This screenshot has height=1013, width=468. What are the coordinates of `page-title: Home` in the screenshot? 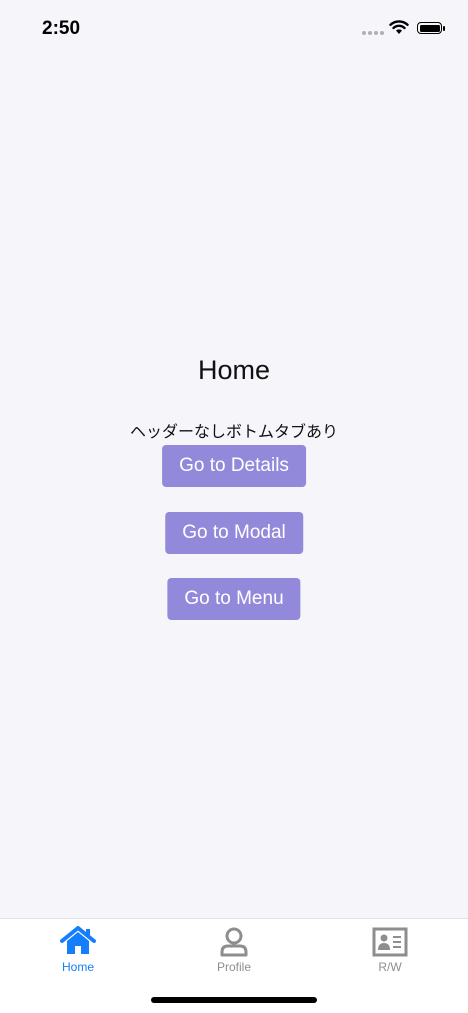 It's located at (234, 370).